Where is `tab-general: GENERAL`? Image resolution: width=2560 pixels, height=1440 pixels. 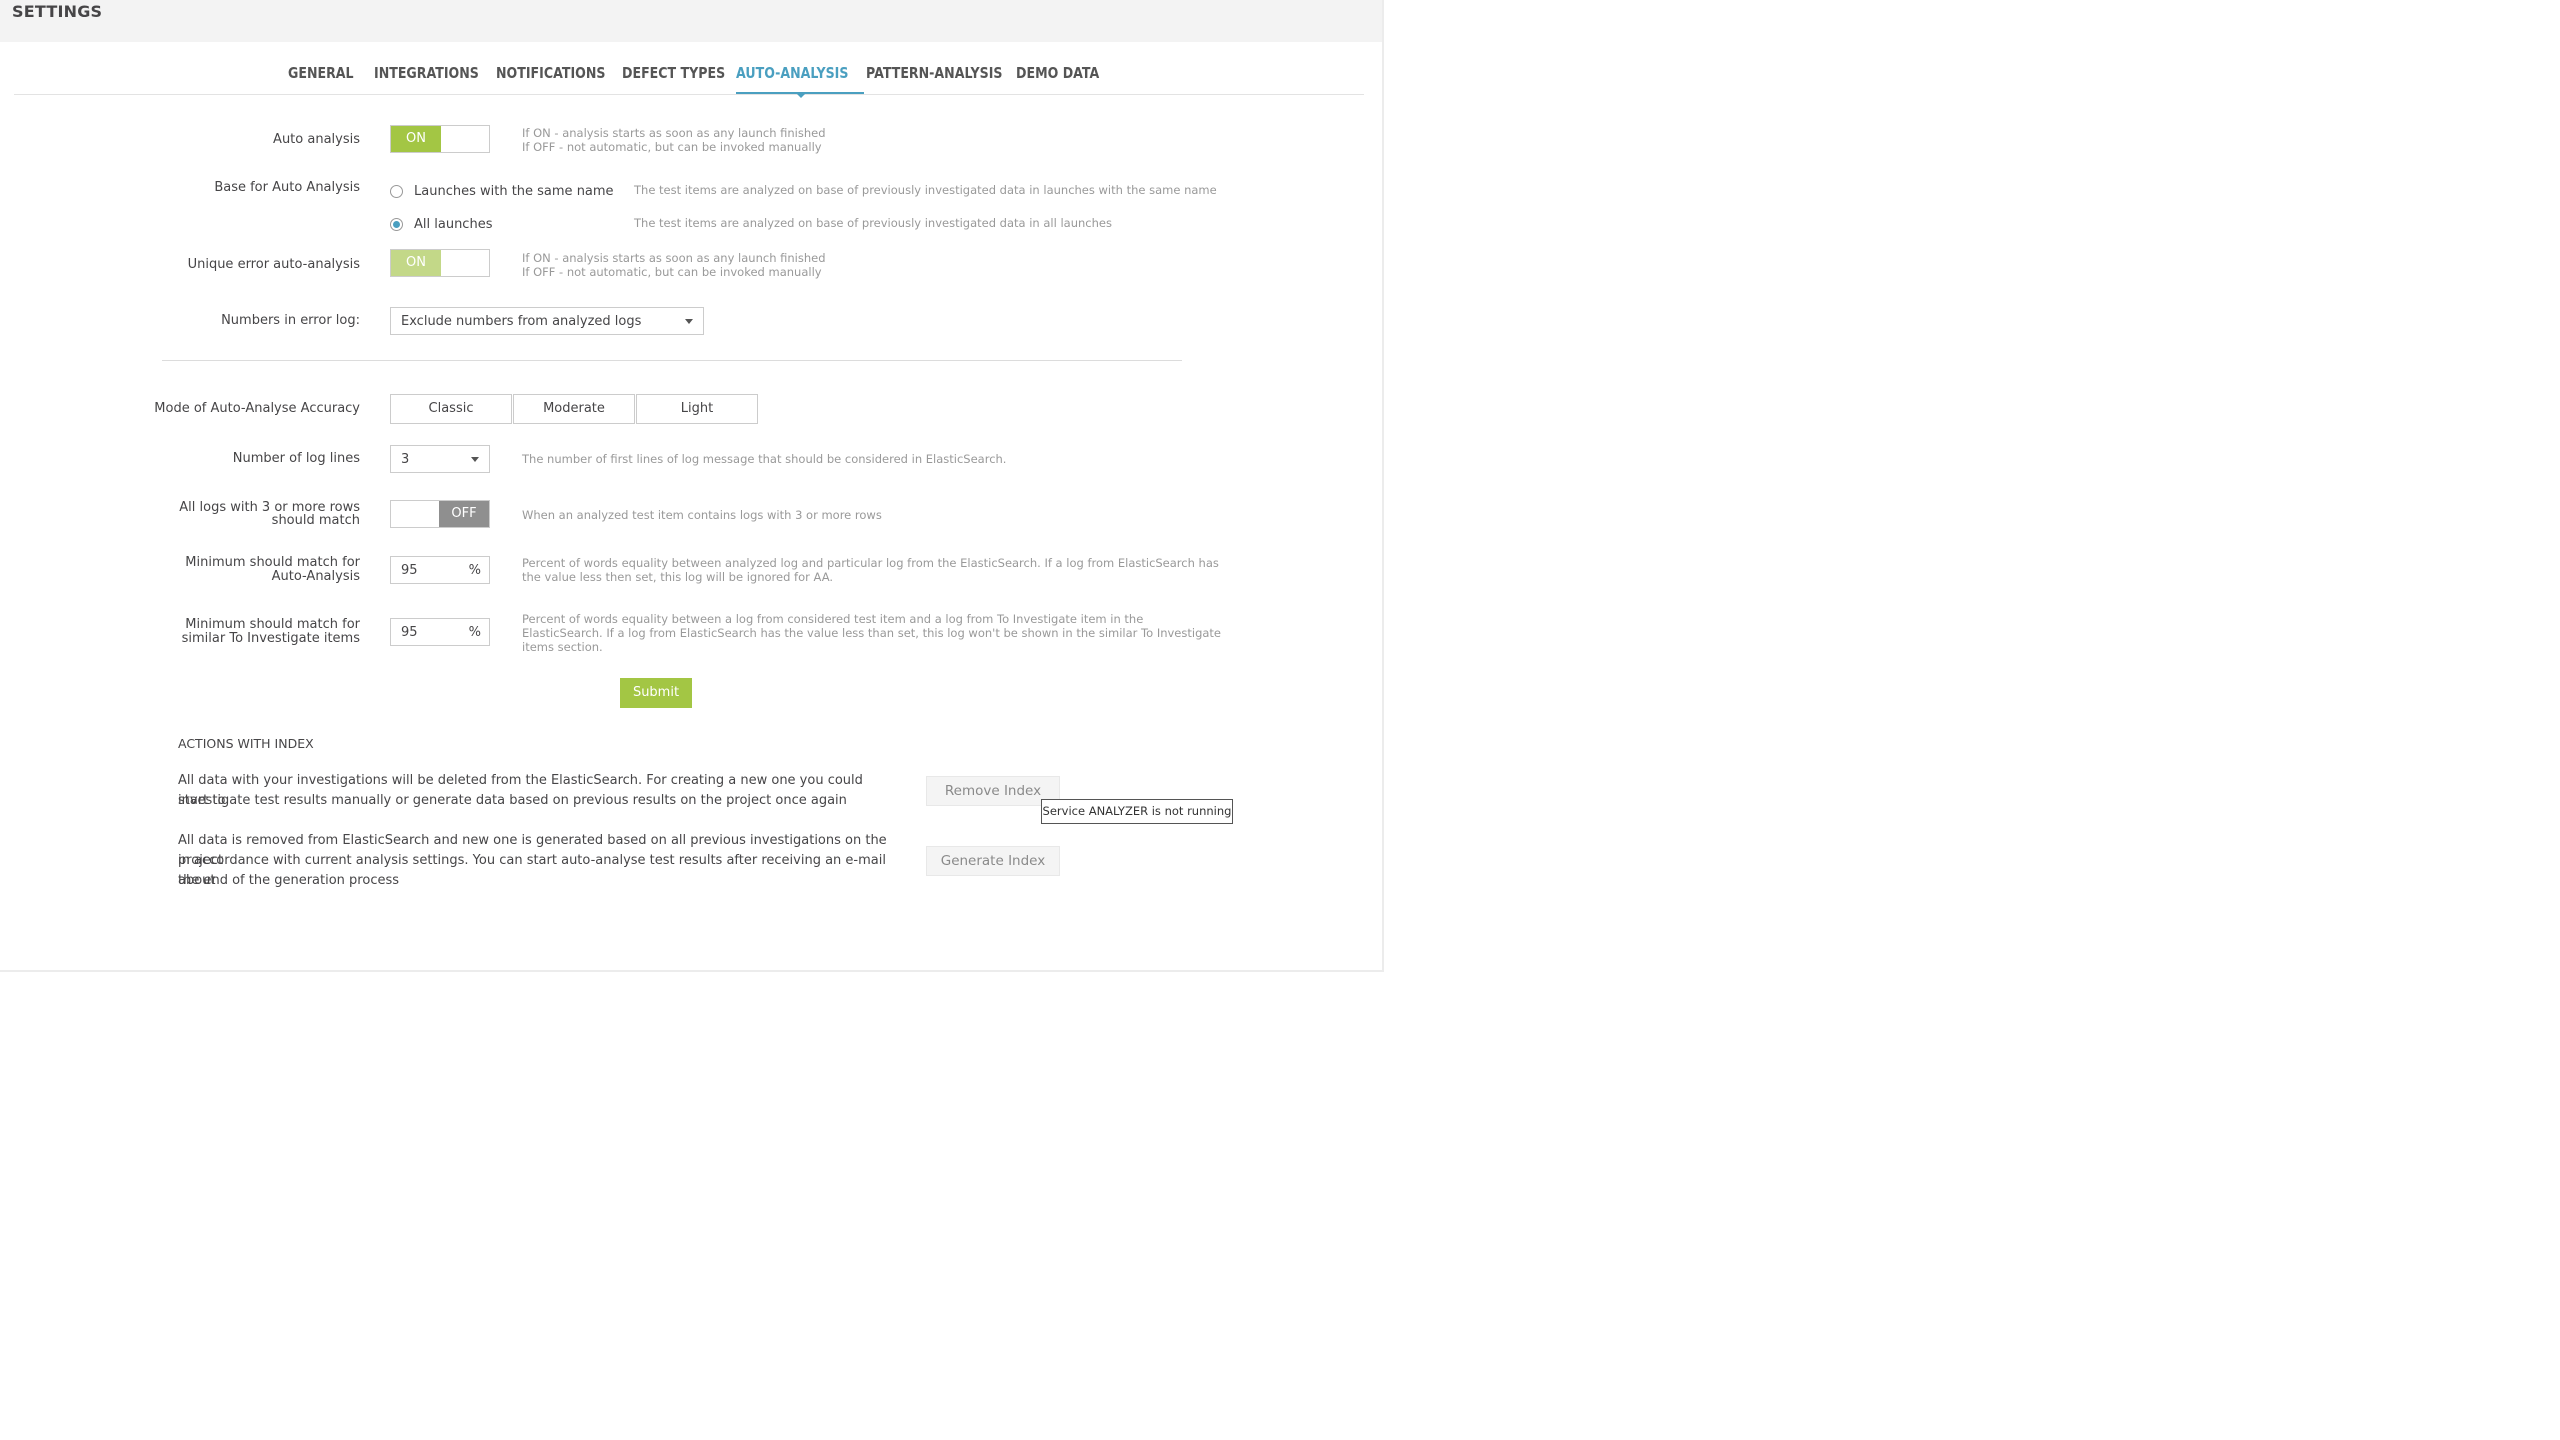
tab-general: GENERAL is located at coordinates (321, 78).